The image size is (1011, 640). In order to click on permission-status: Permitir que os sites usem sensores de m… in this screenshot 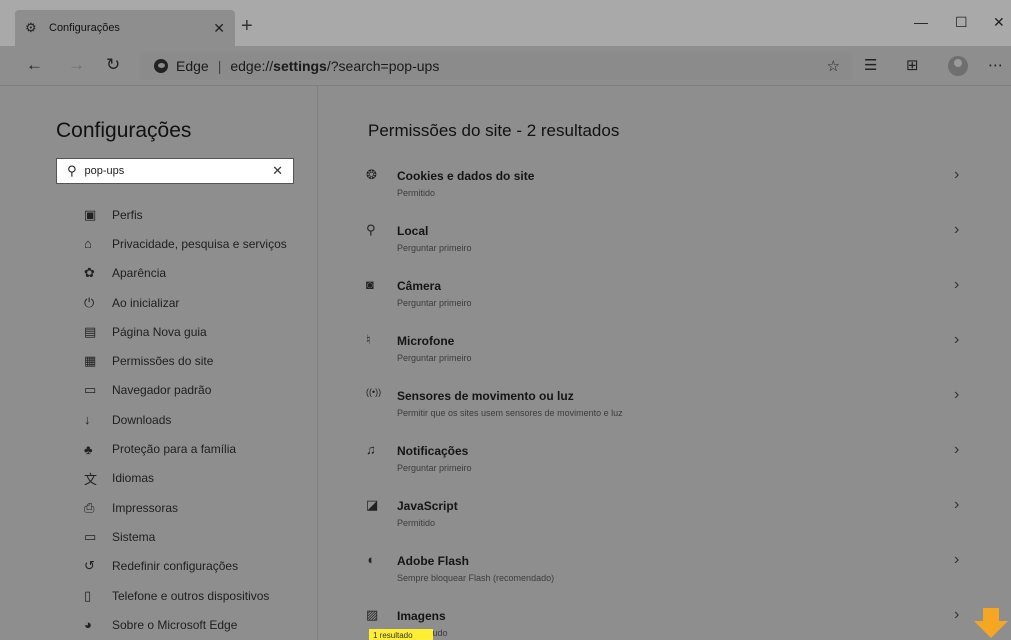, I will do `click(510, 413)`.